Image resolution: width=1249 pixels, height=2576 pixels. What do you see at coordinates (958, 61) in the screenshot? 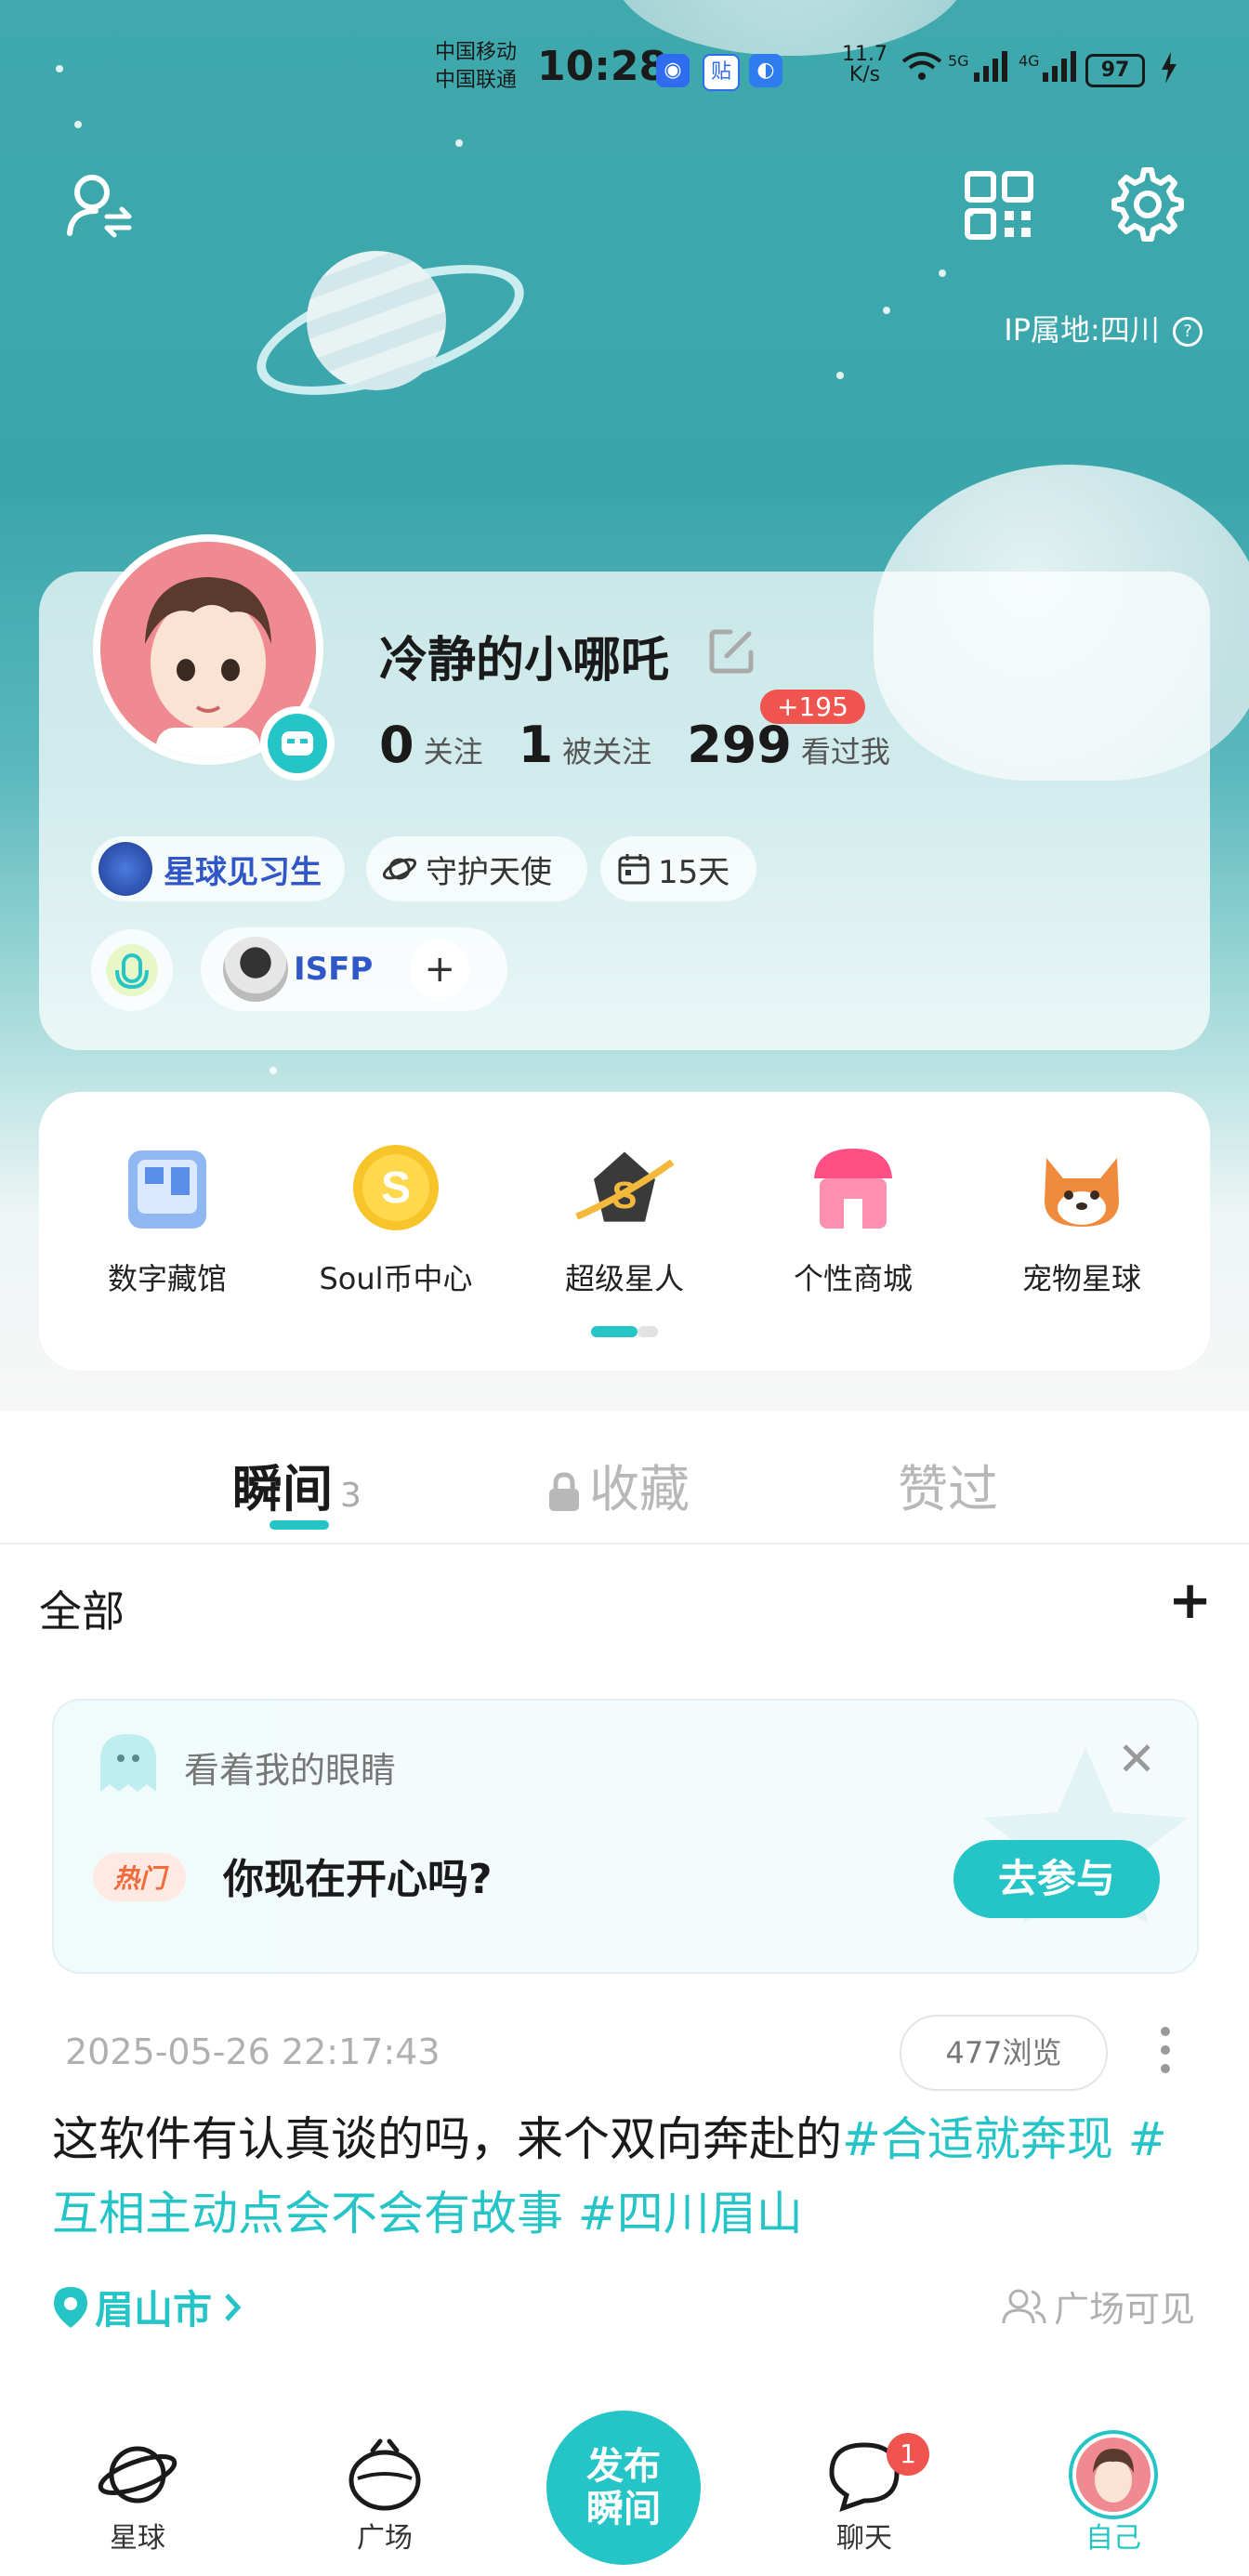
I see `signal-5g-label: 5G` at bounding box center [958, 61].